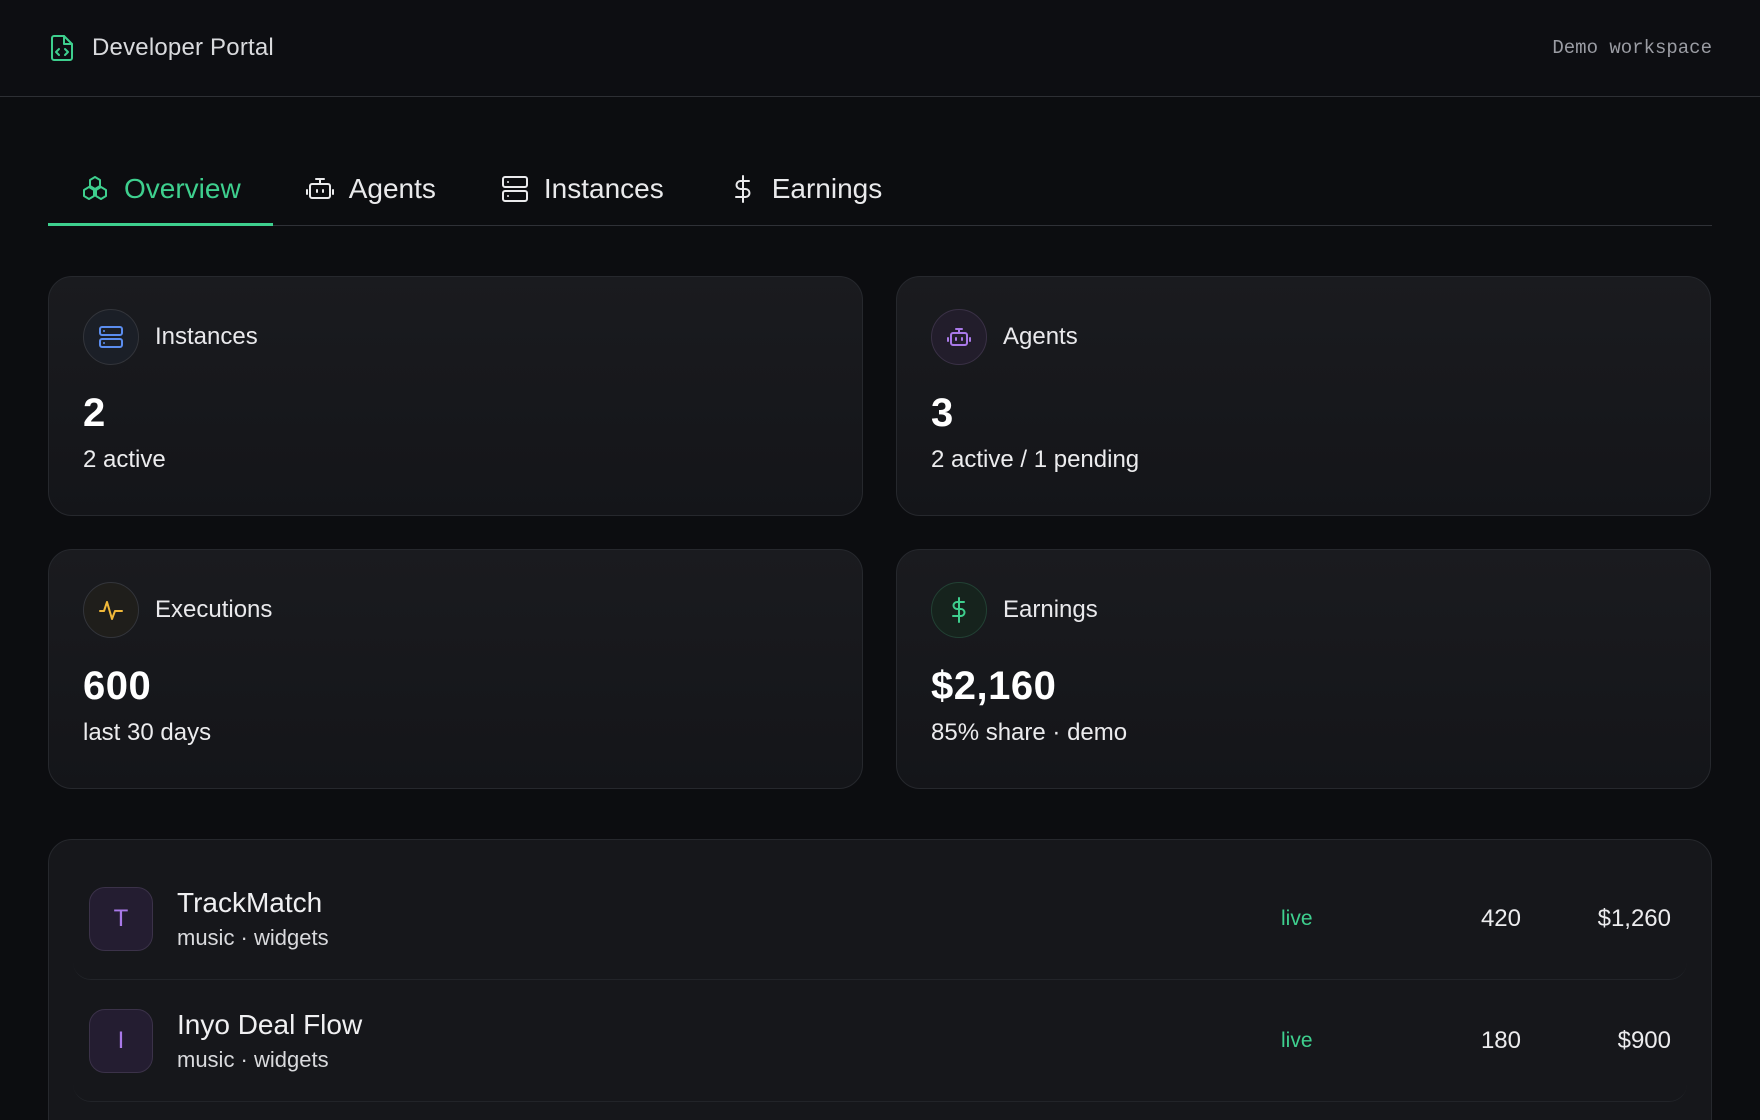 The image size is (1760, 1120). Describe the element at coordinates (1303, 669) in the screenshot. I see `earnings-card: Earnings $2,160 85% share · demo` at that location.